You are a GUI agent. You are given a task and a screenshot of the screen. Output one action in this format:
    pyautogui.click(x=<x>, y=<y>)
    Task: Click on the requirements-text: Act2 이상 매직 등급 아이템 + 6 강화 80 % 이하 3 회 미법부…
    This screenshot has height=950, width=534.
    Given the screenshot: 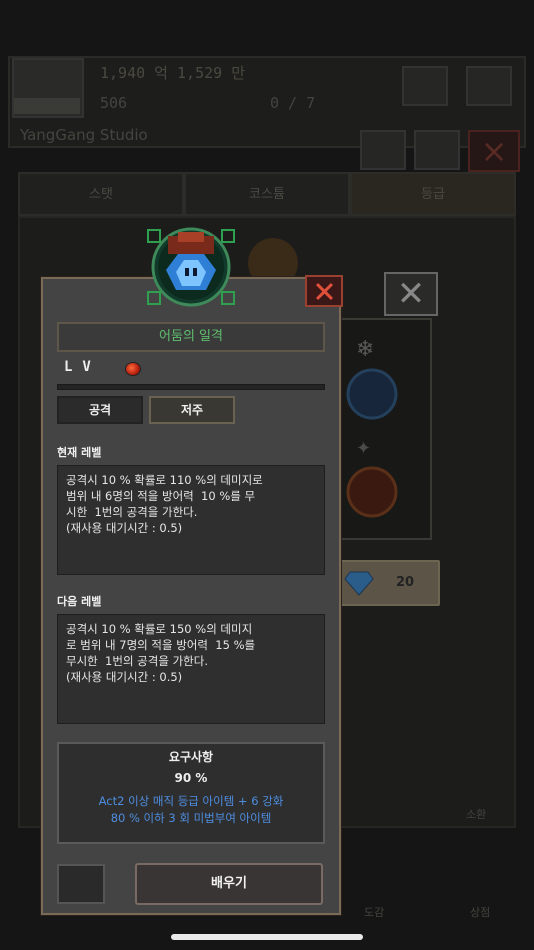 What is the action you would take?
    pyautogui.click(x=191, y=809)
    